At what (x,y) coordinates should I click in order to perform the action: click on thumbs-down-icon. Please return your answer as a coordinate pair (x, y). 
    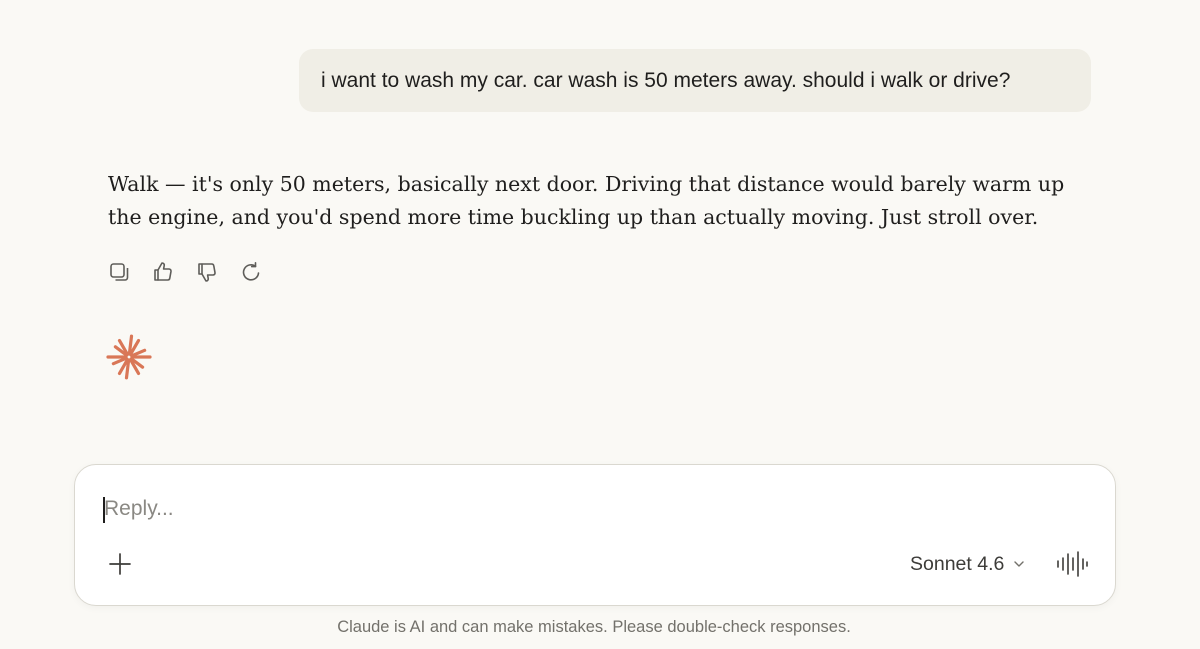
    Looking at the image, I should click on (207, 272).